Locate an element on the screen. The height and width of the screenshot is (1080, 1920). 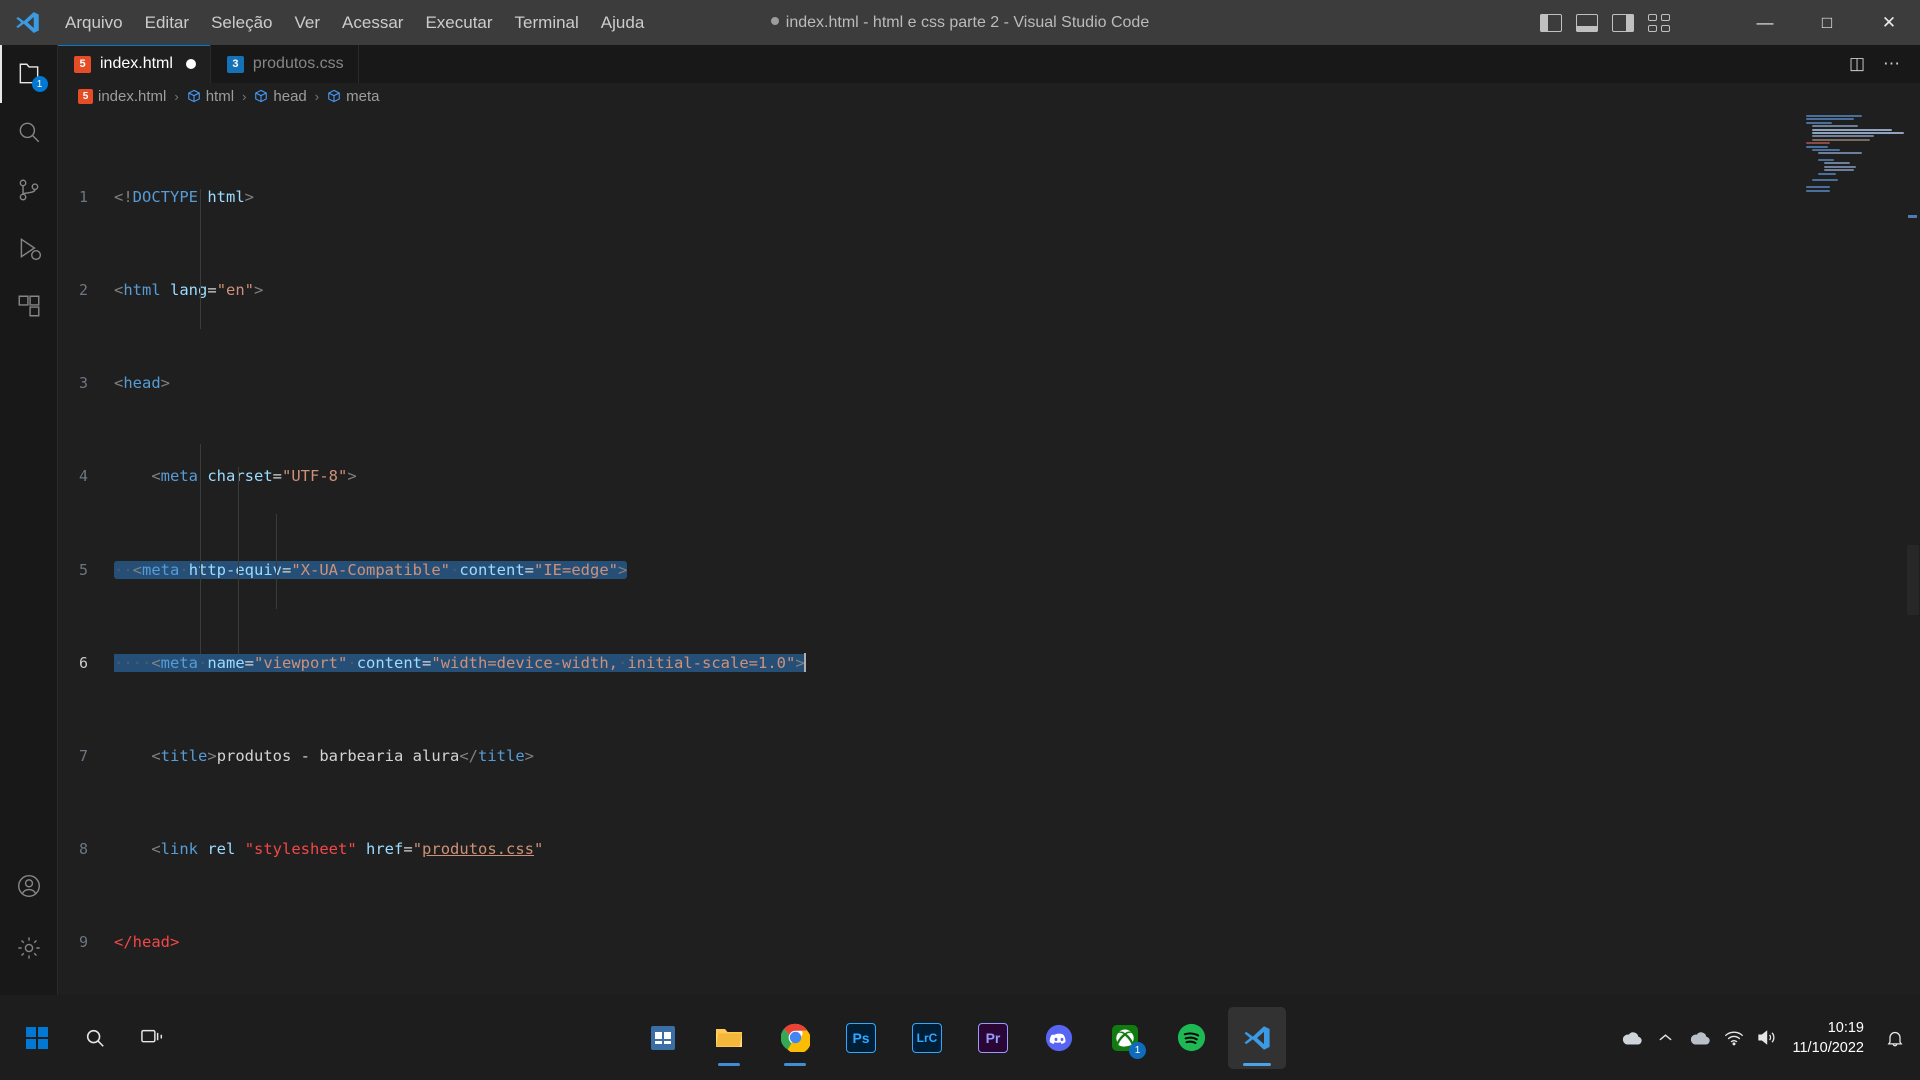
sidebar-item-extensions is located at coordinates (29, 306).